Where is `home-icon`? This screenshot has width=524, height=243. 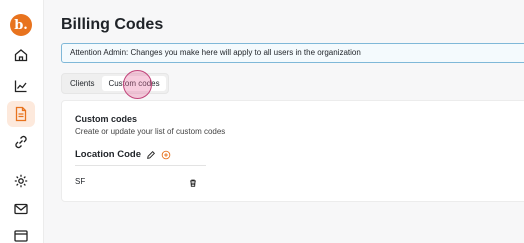 home-icon is located at coordinates (21, 55).